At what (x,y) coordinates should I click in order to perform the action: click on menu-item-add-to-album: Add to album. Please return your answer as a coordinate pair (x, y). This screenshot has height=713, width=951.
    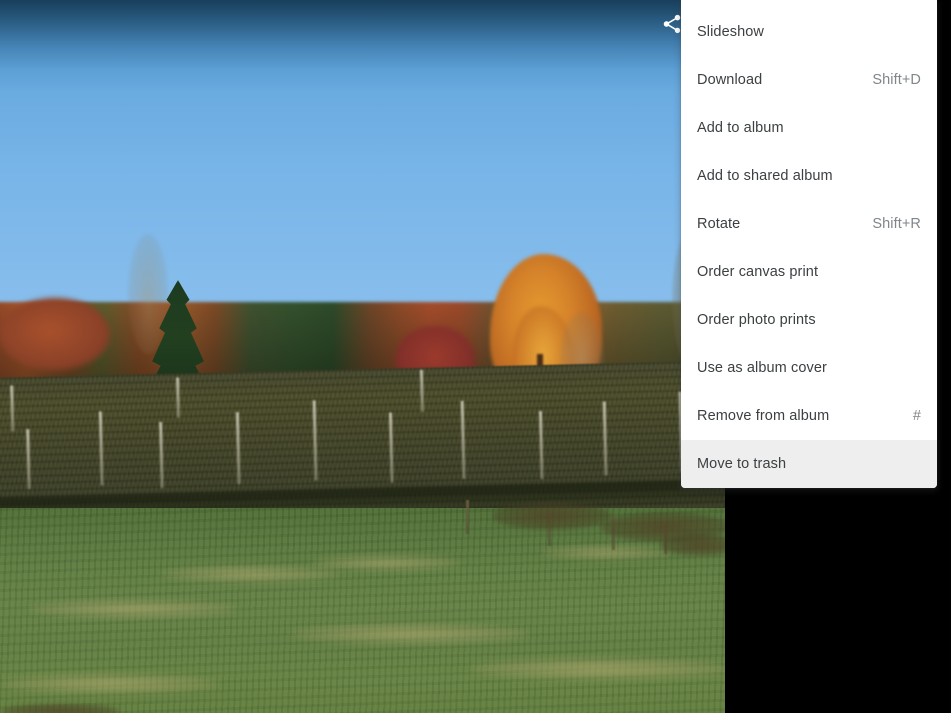
    Looking at the image, I should click on (809, 128).